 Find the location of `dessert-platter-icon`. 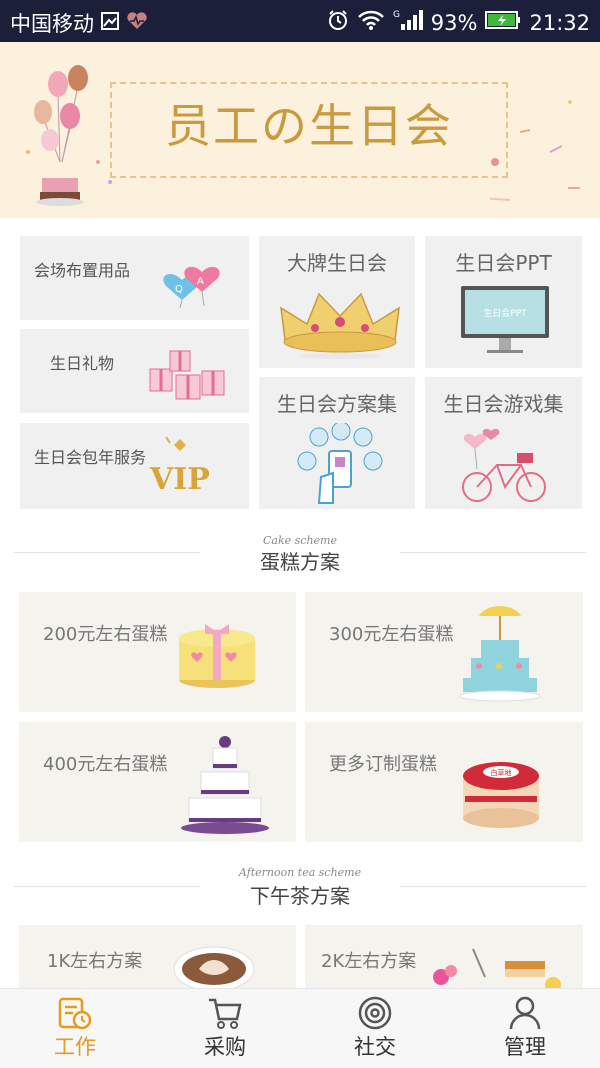

dessert-platter-icon is located at coordinates (497, 968).